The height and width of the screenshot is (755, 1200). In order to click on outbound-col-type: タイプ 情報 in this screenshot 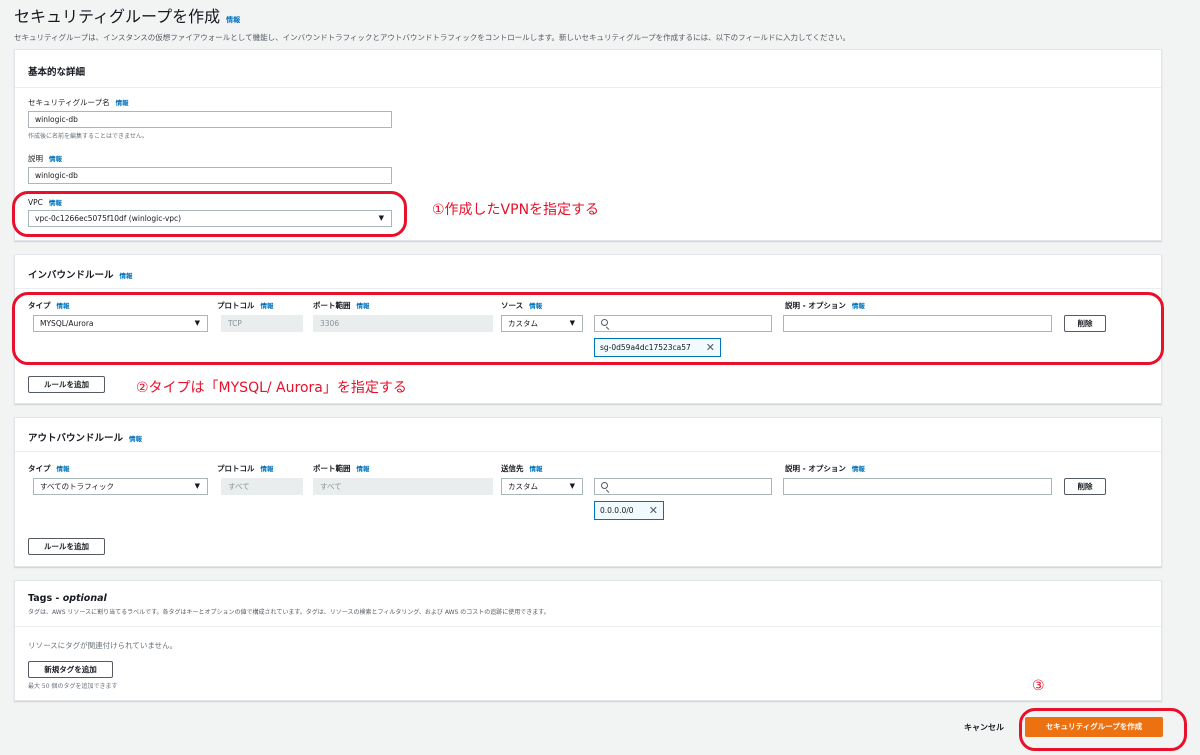, I will do `click(49, 468)`.